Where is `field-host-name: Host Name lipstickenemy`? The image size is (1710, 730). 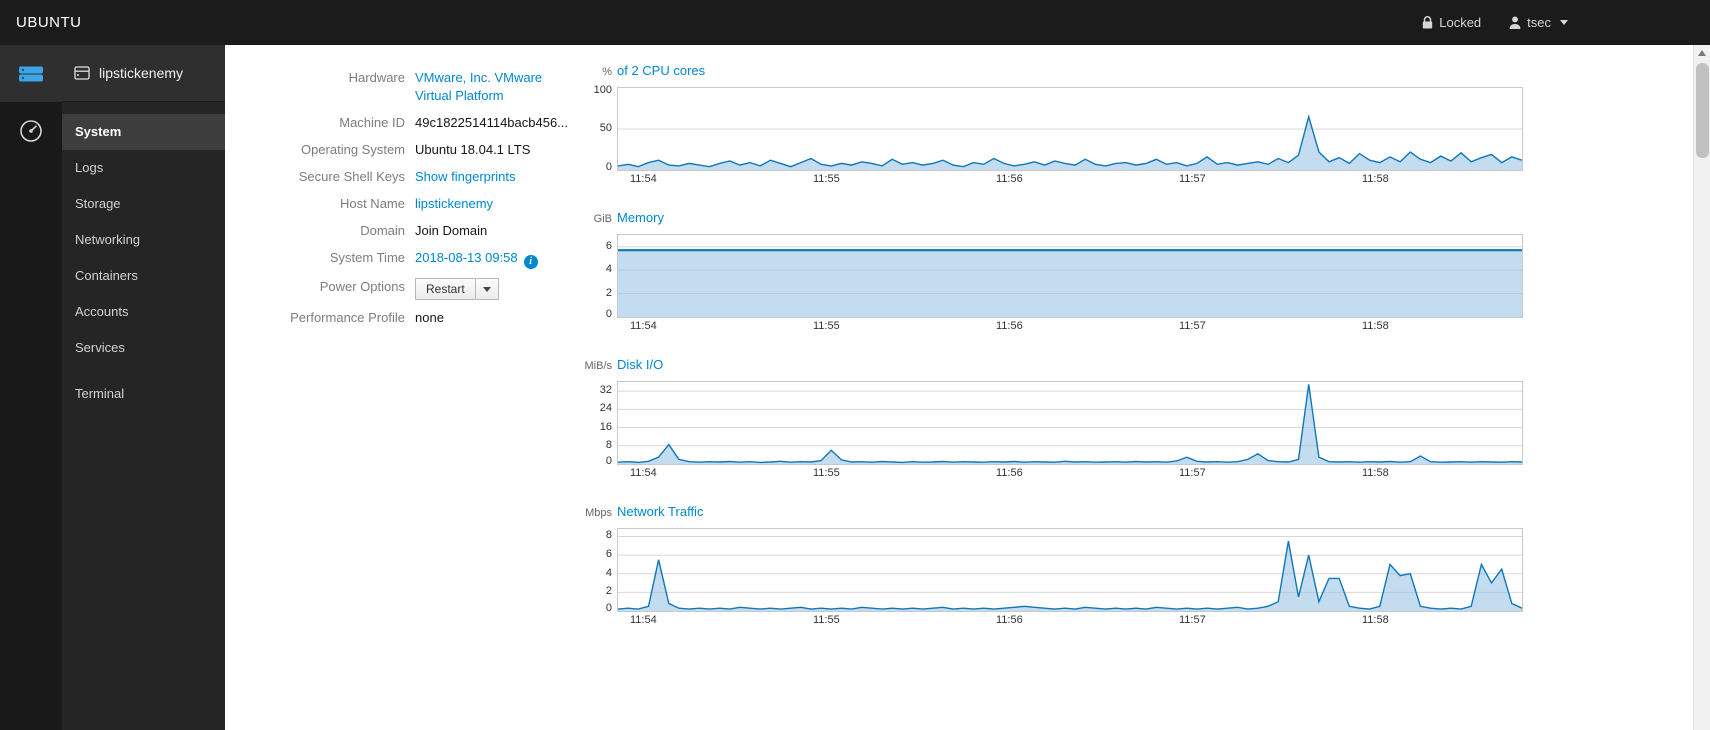
field-host-name: Host Name lipstickenemy is located at coordinates (395, 204).